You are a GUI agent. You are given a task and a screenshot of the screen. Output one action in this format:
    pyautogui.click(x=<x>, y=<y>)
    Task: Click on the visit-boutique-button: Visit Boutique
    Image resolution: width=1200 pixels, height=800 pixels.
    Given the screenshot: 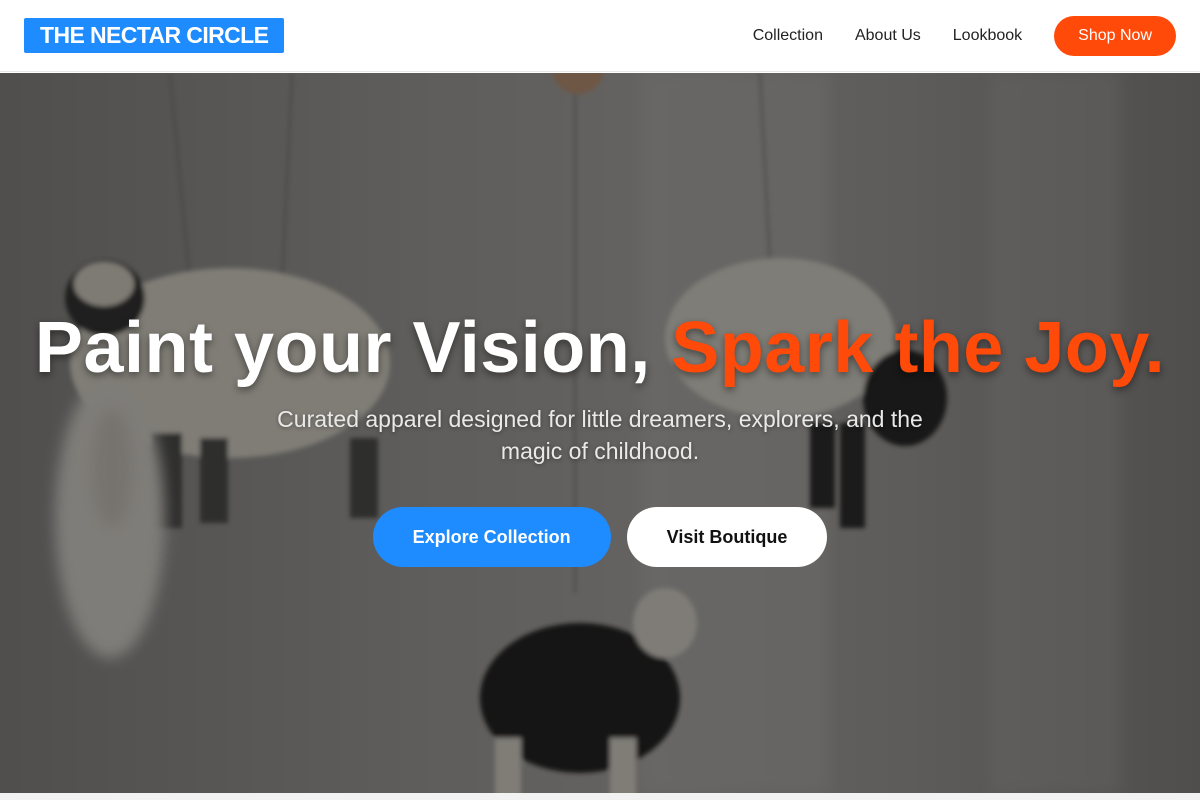 What is the action you would take?
    pyautogui.click(x=727, y=537)
    